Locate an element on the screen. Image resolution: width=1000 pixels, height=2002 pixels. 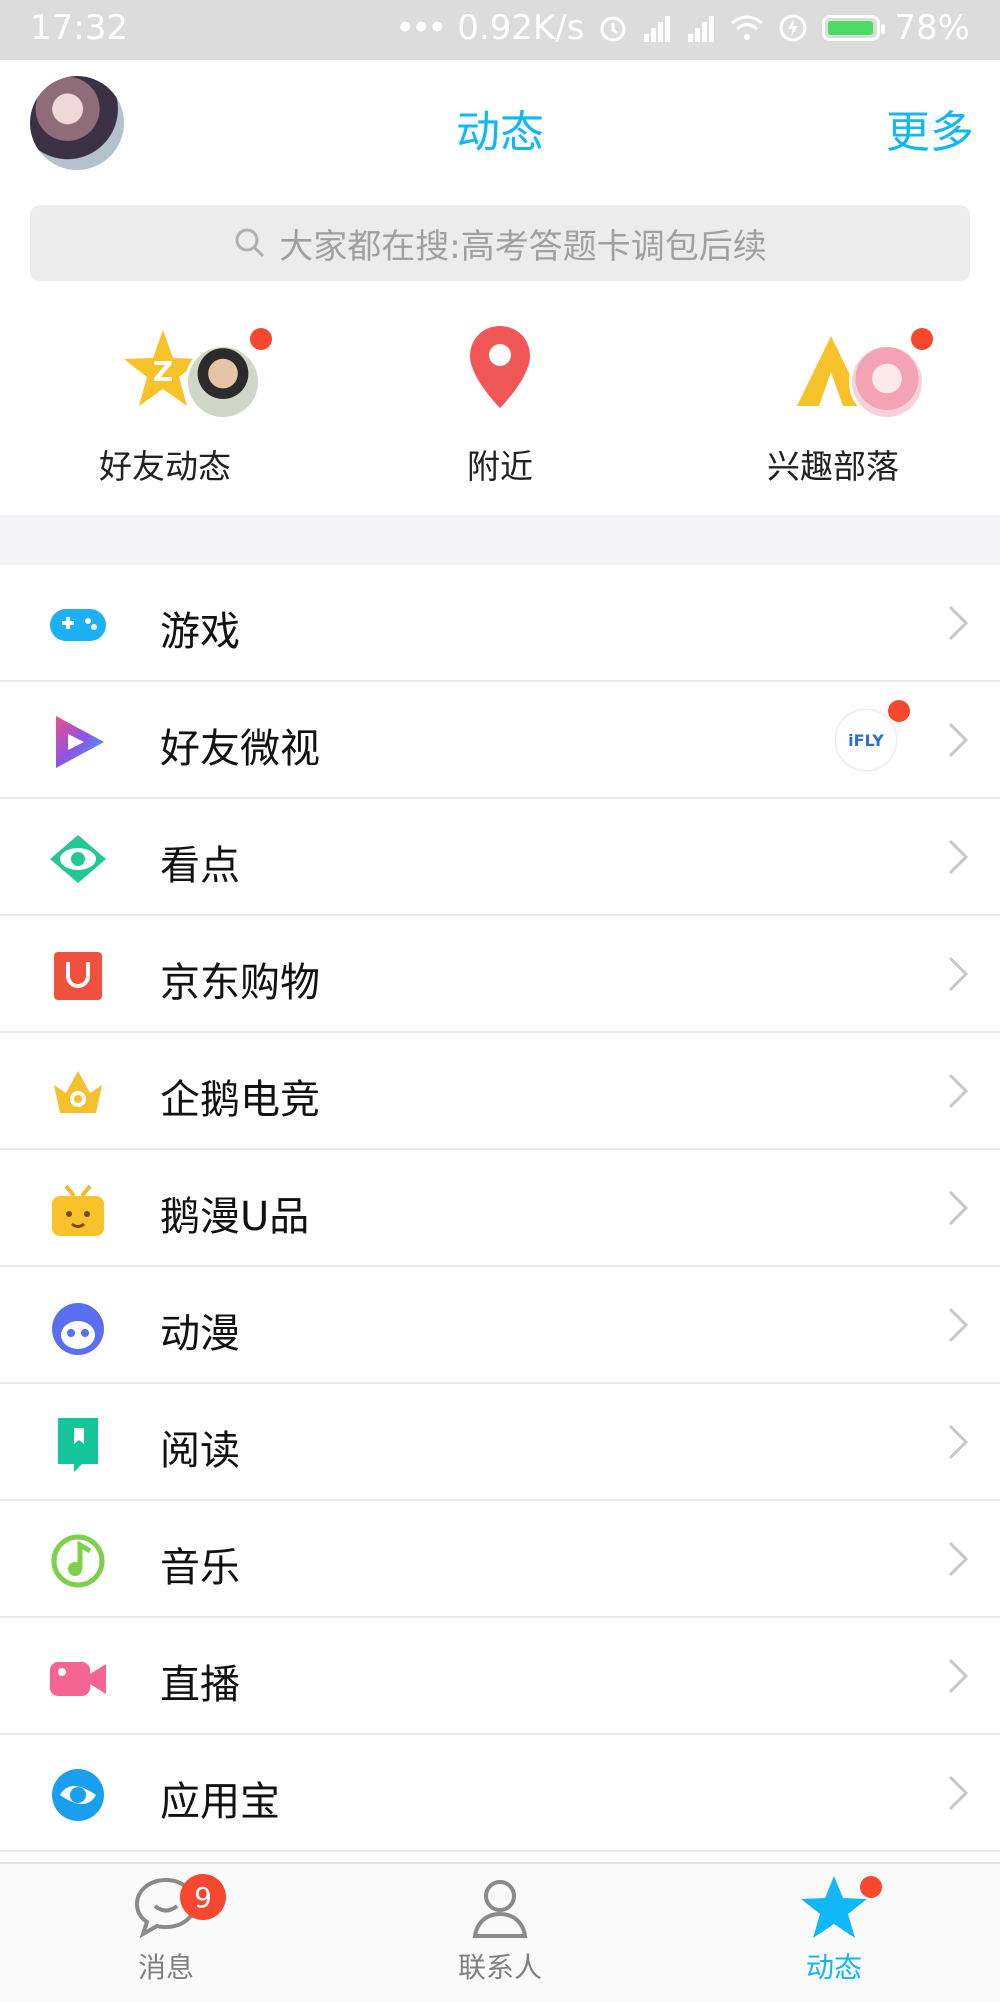
tv-face-icon is located at coordinates (78, 1210).